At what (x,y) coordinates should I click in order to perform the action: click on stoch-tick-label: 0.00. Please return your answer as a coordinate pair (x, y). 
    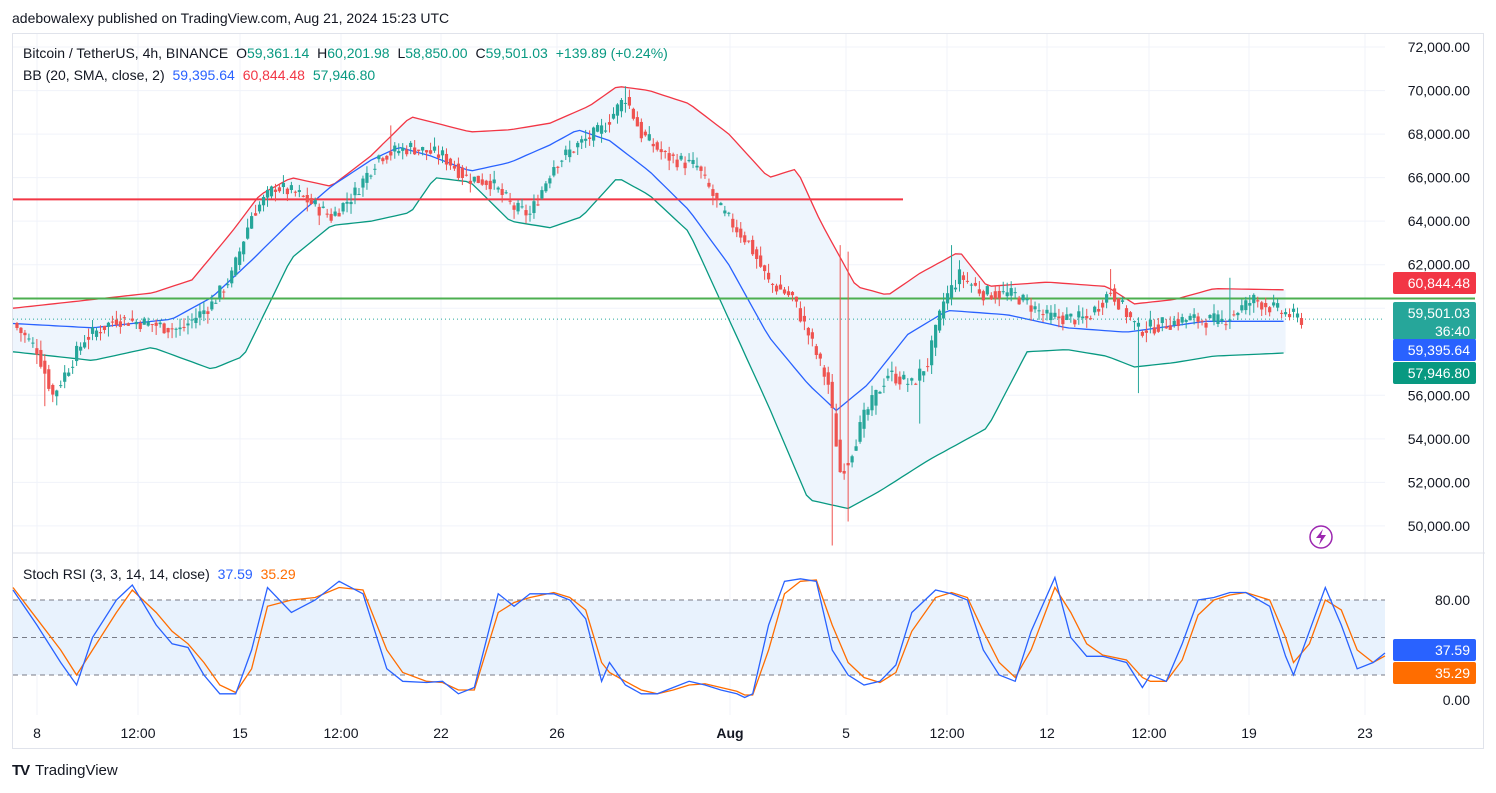
    Looking at the image, I should click on (1456, 700).